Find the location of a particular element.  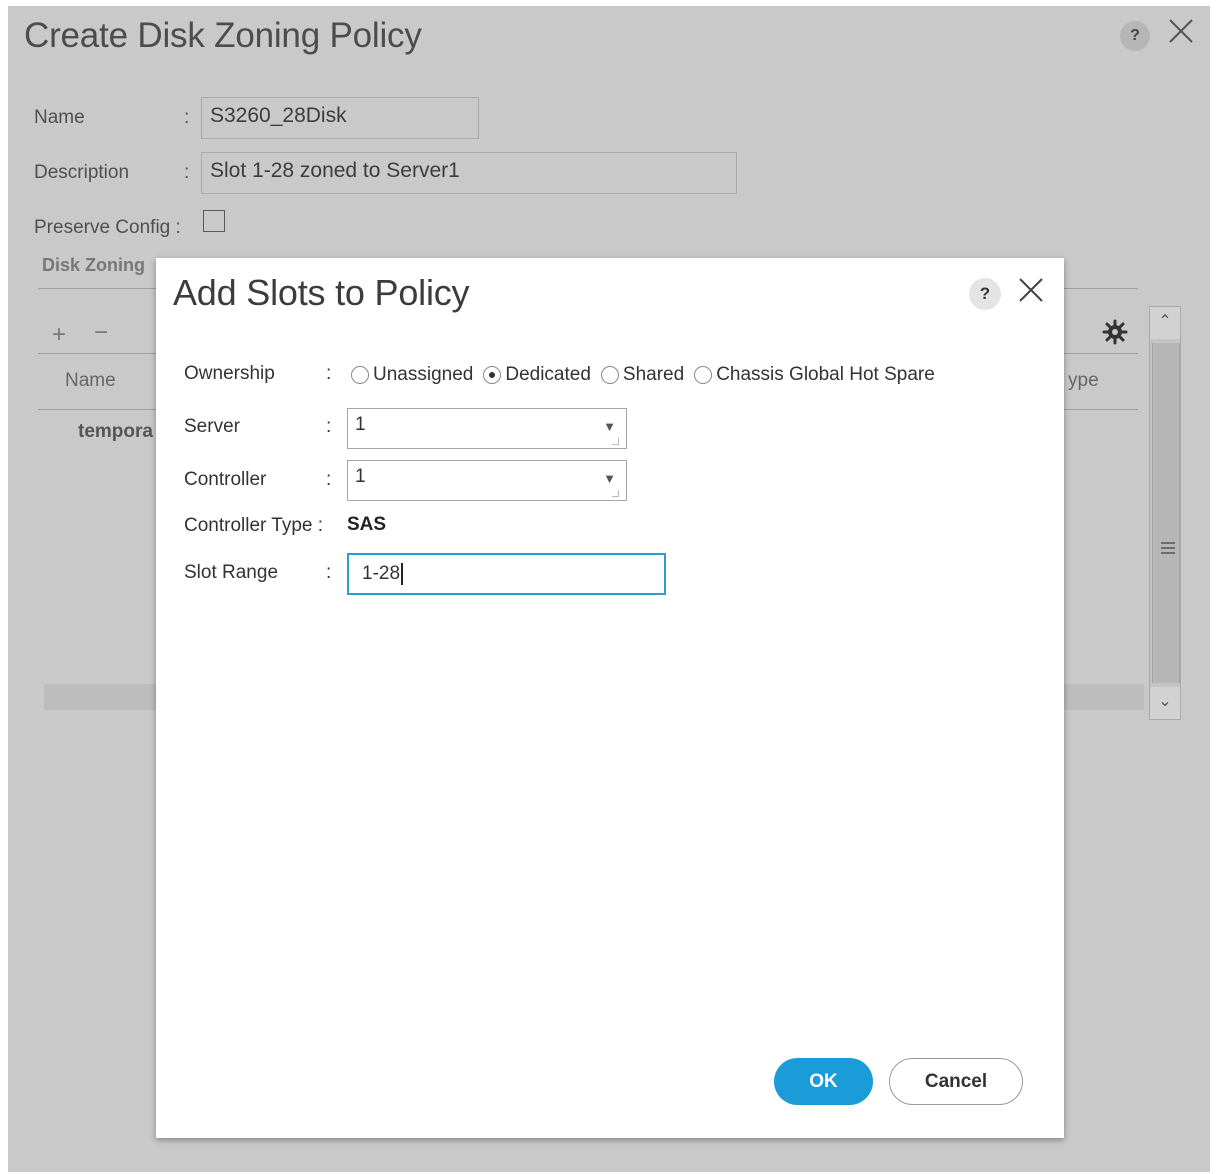

ok-button: OK is located at coordinates (823, 1081).